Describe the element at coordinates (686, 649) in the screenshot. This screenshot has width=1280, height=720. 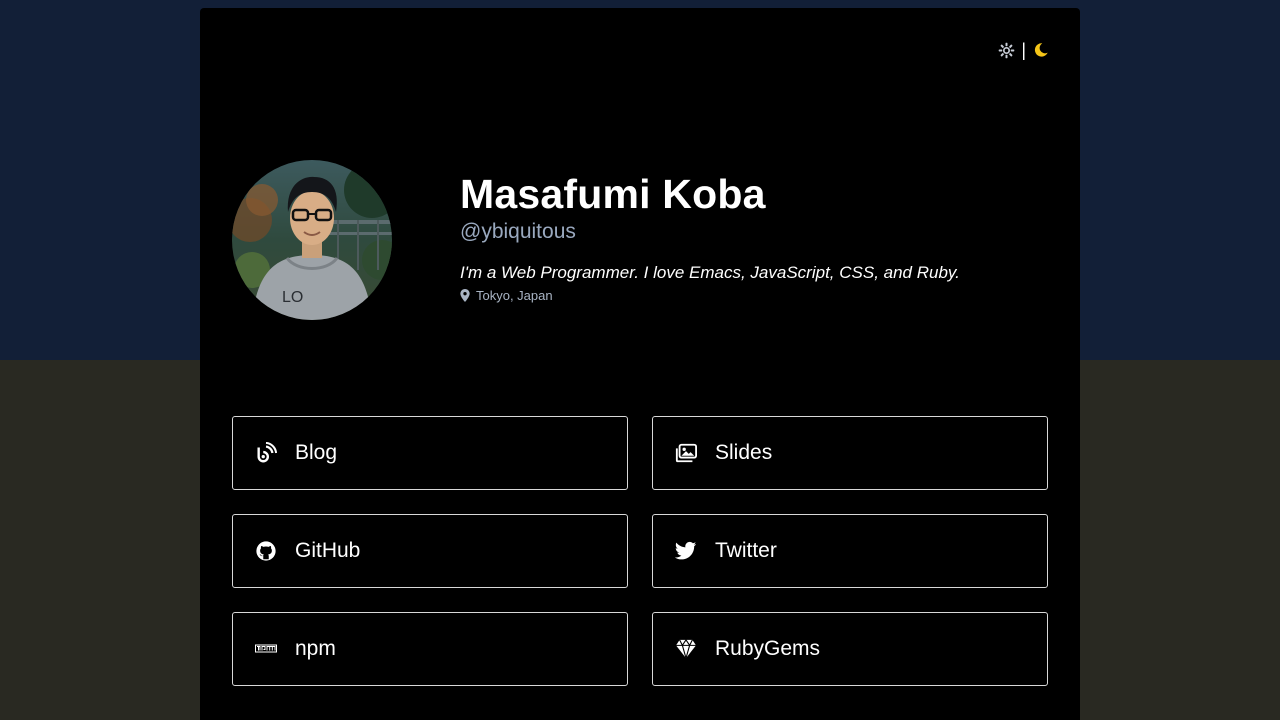
I see `rubygems-icon` at that location.